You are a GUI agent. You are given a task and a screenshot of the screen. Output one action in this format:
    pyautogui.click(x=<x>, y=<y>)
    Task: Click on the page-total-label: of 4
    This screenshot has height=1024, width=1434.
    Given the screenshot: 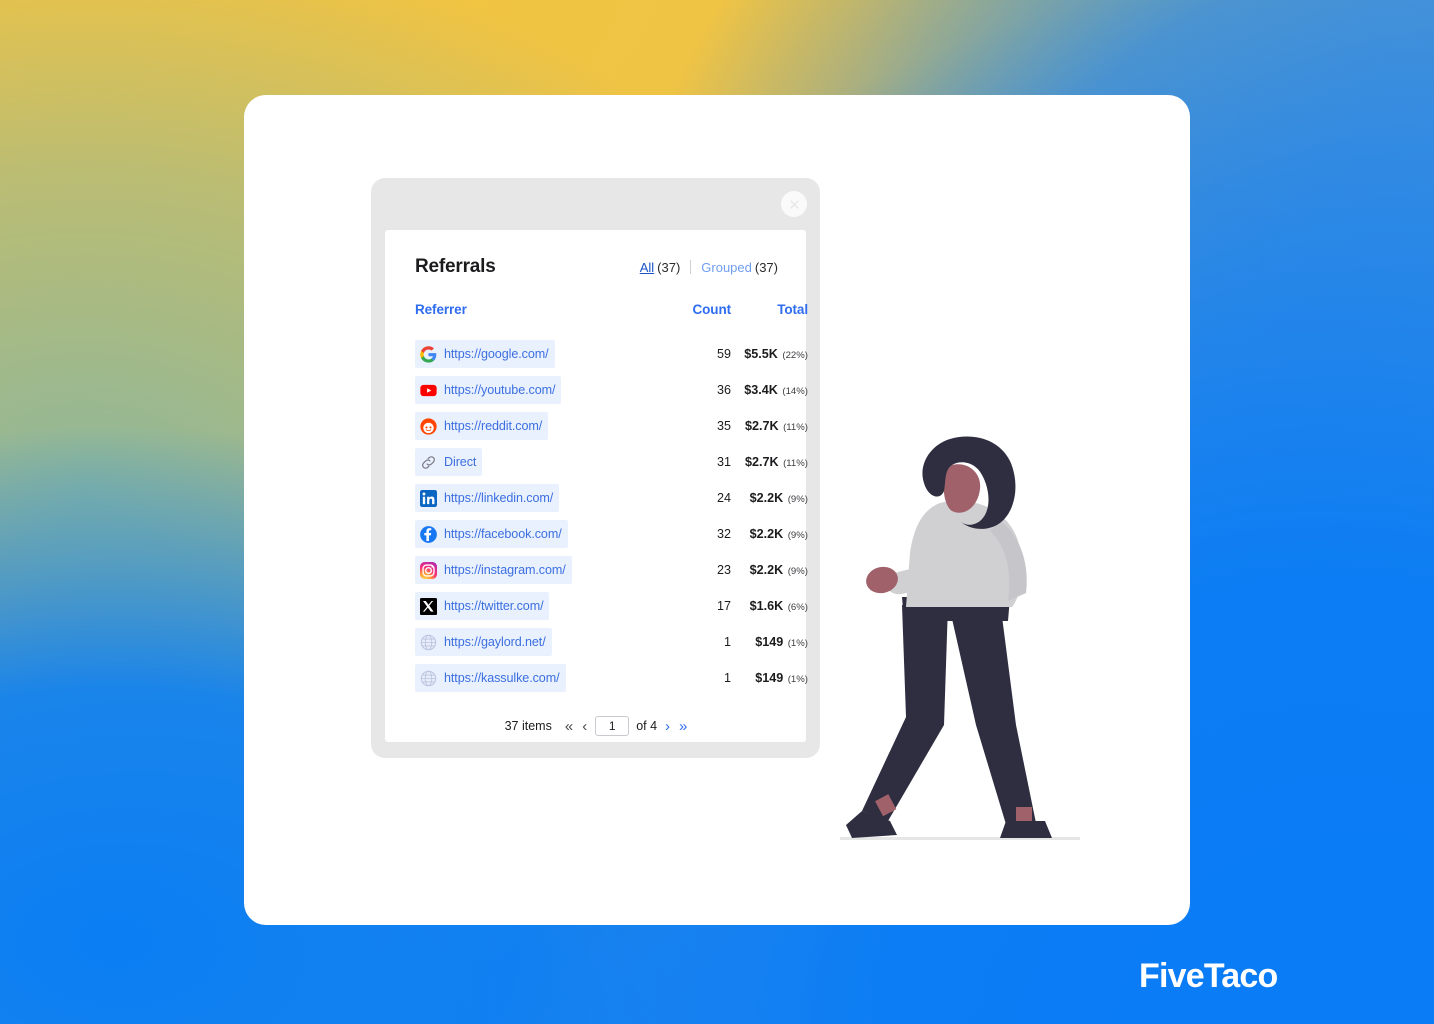 What is the action you would take?
    pyautogui.click(x=647, y=726)
    